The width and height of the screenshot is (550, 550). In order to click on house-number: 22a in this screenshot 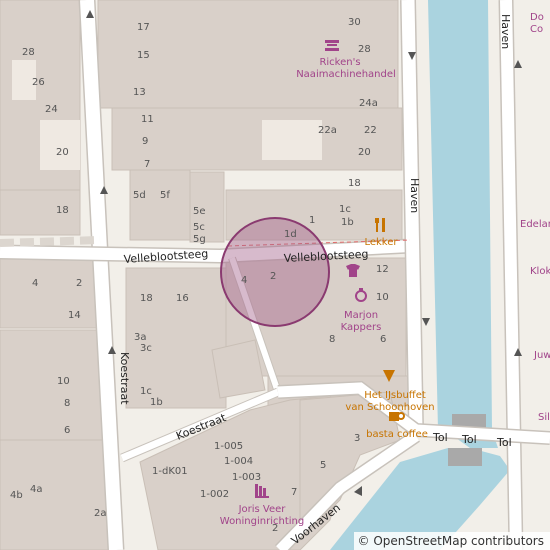, I will do `click(327, 130)`.